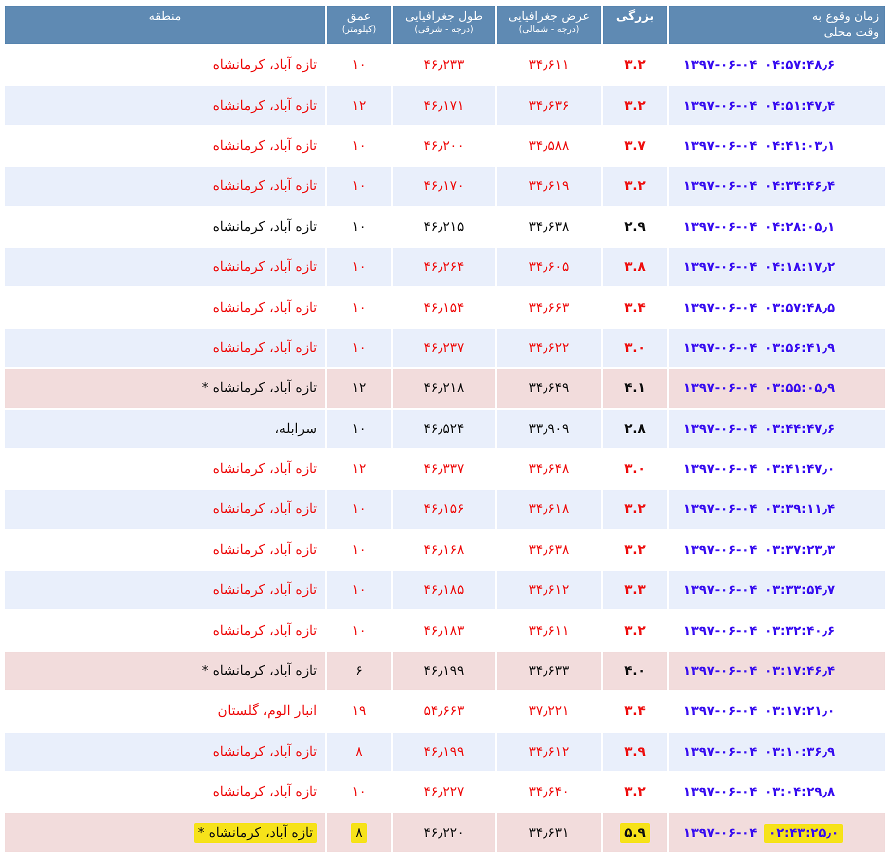  I want to click on time-text: ۰۴:۱۸:۱۷٫۲, so click(800, 268).